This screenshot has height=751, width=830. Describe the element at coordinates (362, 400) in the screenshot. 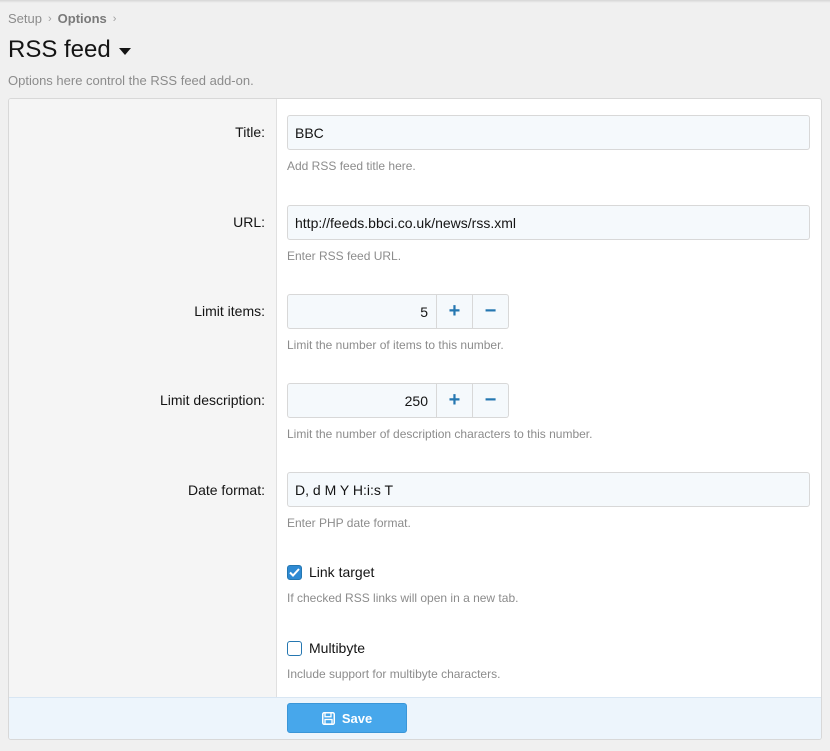

I see `limit-description-input: 250` at that location.